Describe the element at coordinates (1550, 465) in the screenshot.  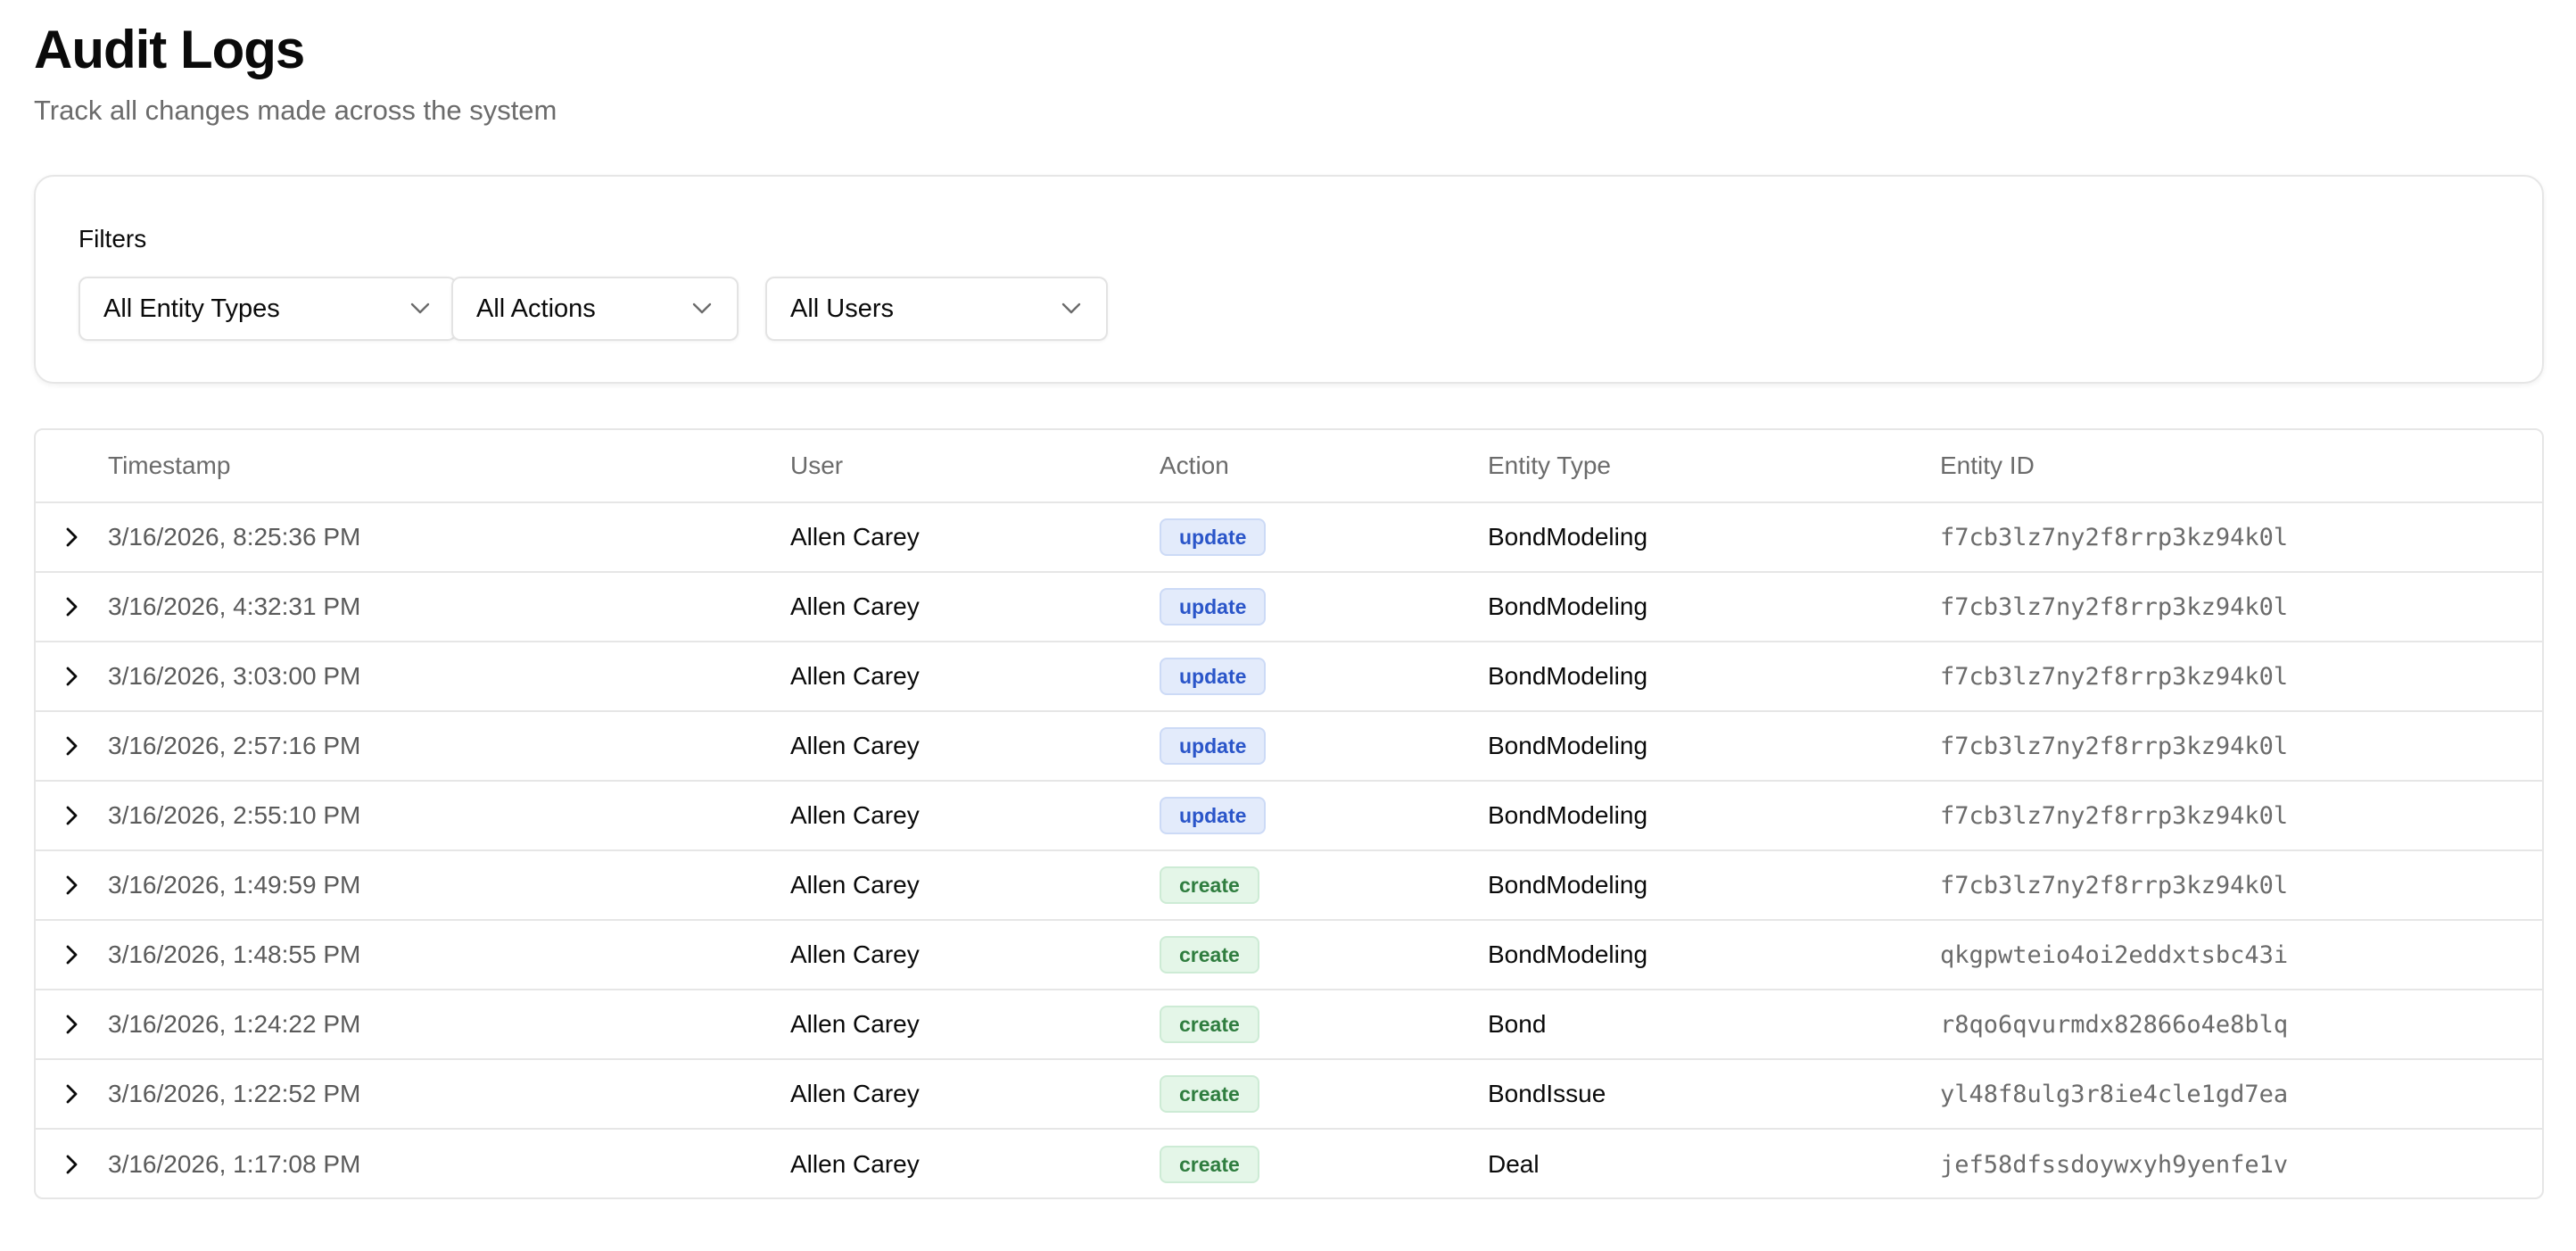
I see `column-header-entity-type: Entity Type` at that location.